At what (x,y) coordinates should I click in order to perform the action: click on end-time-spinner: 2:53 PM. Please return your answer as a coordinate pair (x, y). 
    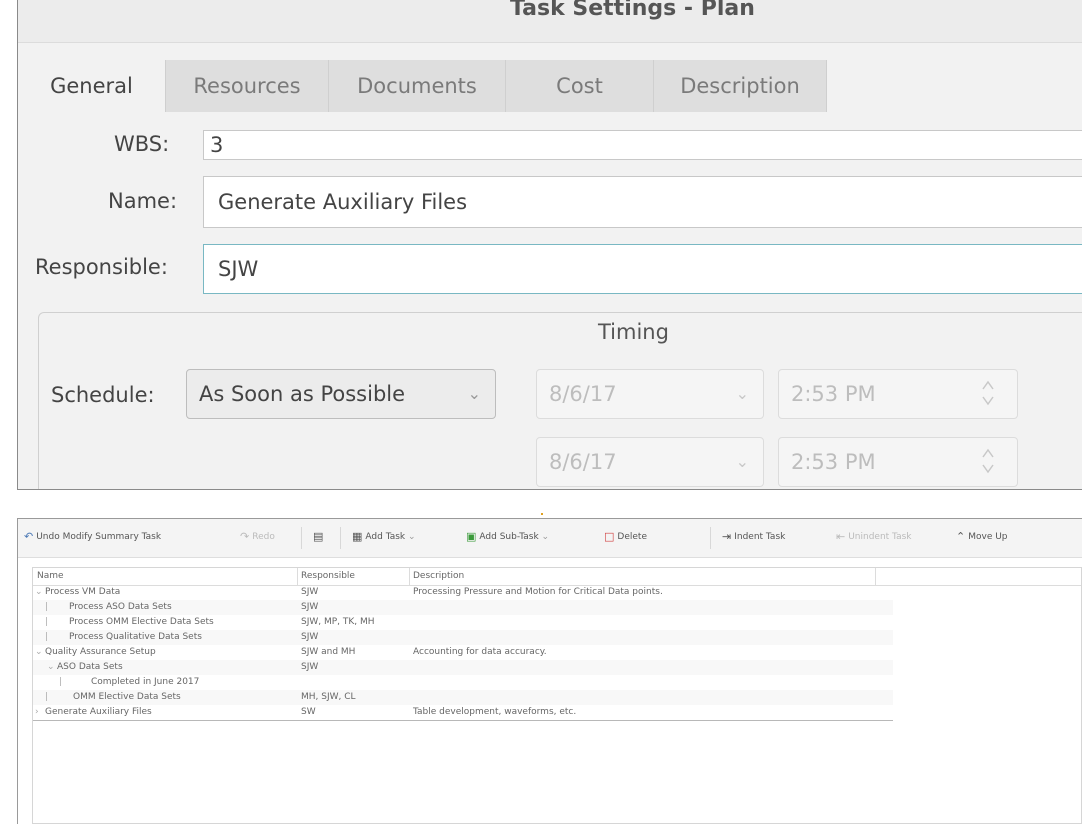
    Looking at the image, I should click on (898, 462).